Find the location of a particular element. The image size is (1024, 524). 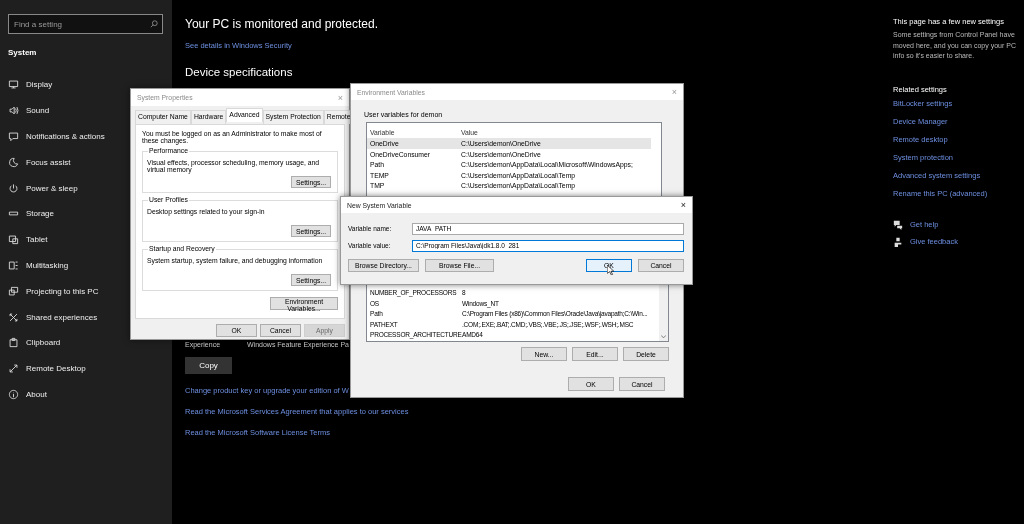

power-icon is located at coordinates (13, 188).